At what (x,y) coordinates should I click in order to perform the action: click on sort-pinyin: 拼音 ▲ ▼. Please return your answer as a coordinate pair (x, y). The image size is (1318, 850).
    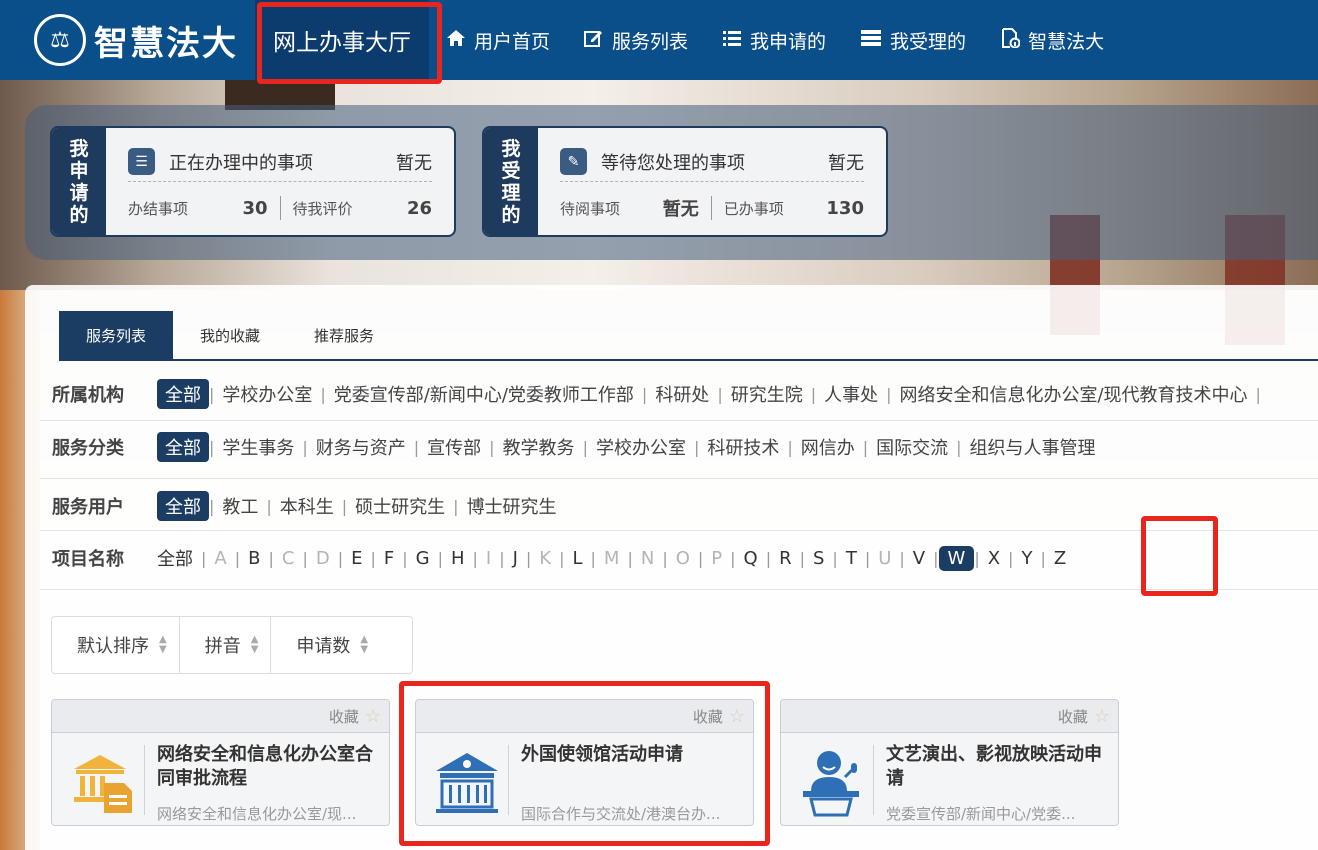
    Looking at the image, I should click on (226, 645).